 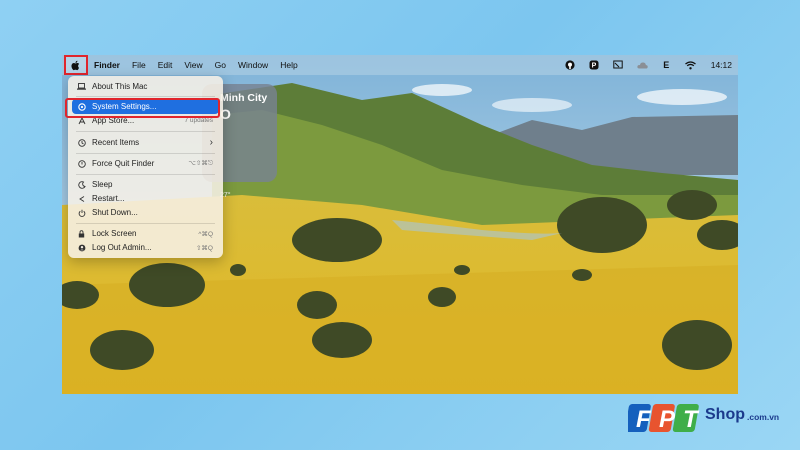 What do you see at coordinates (618, 65) in the screenshot?
I see `tv-icon` at bounding box center [618, 65].